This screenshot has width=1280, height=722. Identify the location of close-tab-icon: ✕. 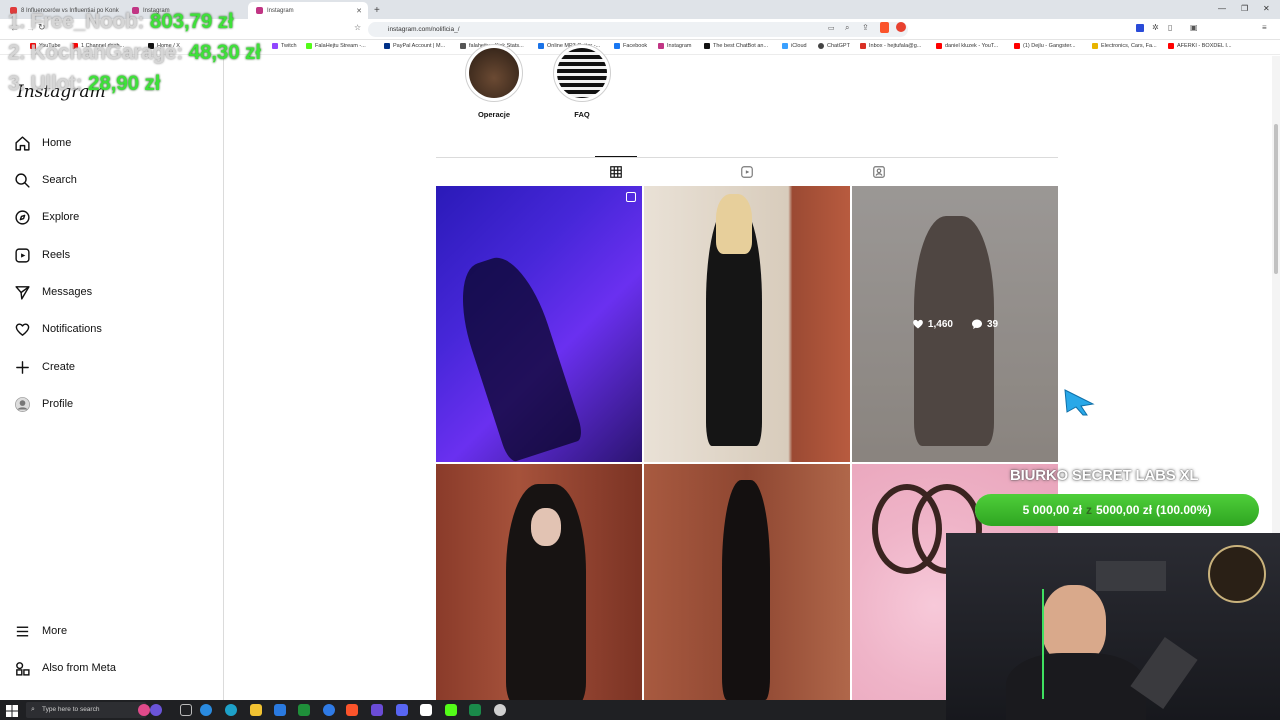
(359, 11).